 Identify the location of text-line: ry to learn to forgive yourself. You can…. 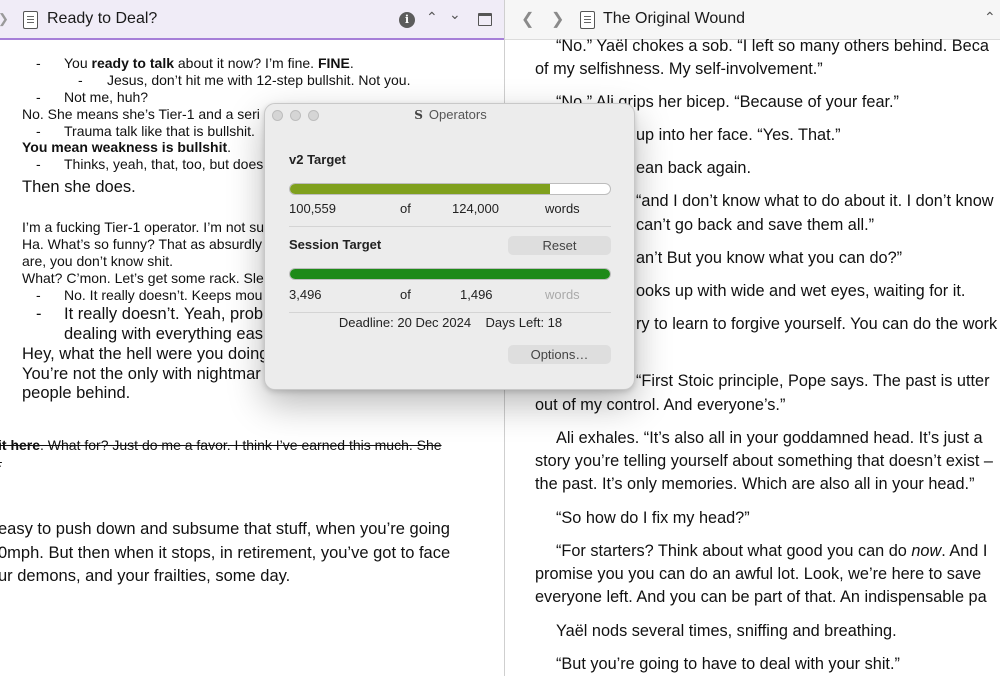
(817, 324).